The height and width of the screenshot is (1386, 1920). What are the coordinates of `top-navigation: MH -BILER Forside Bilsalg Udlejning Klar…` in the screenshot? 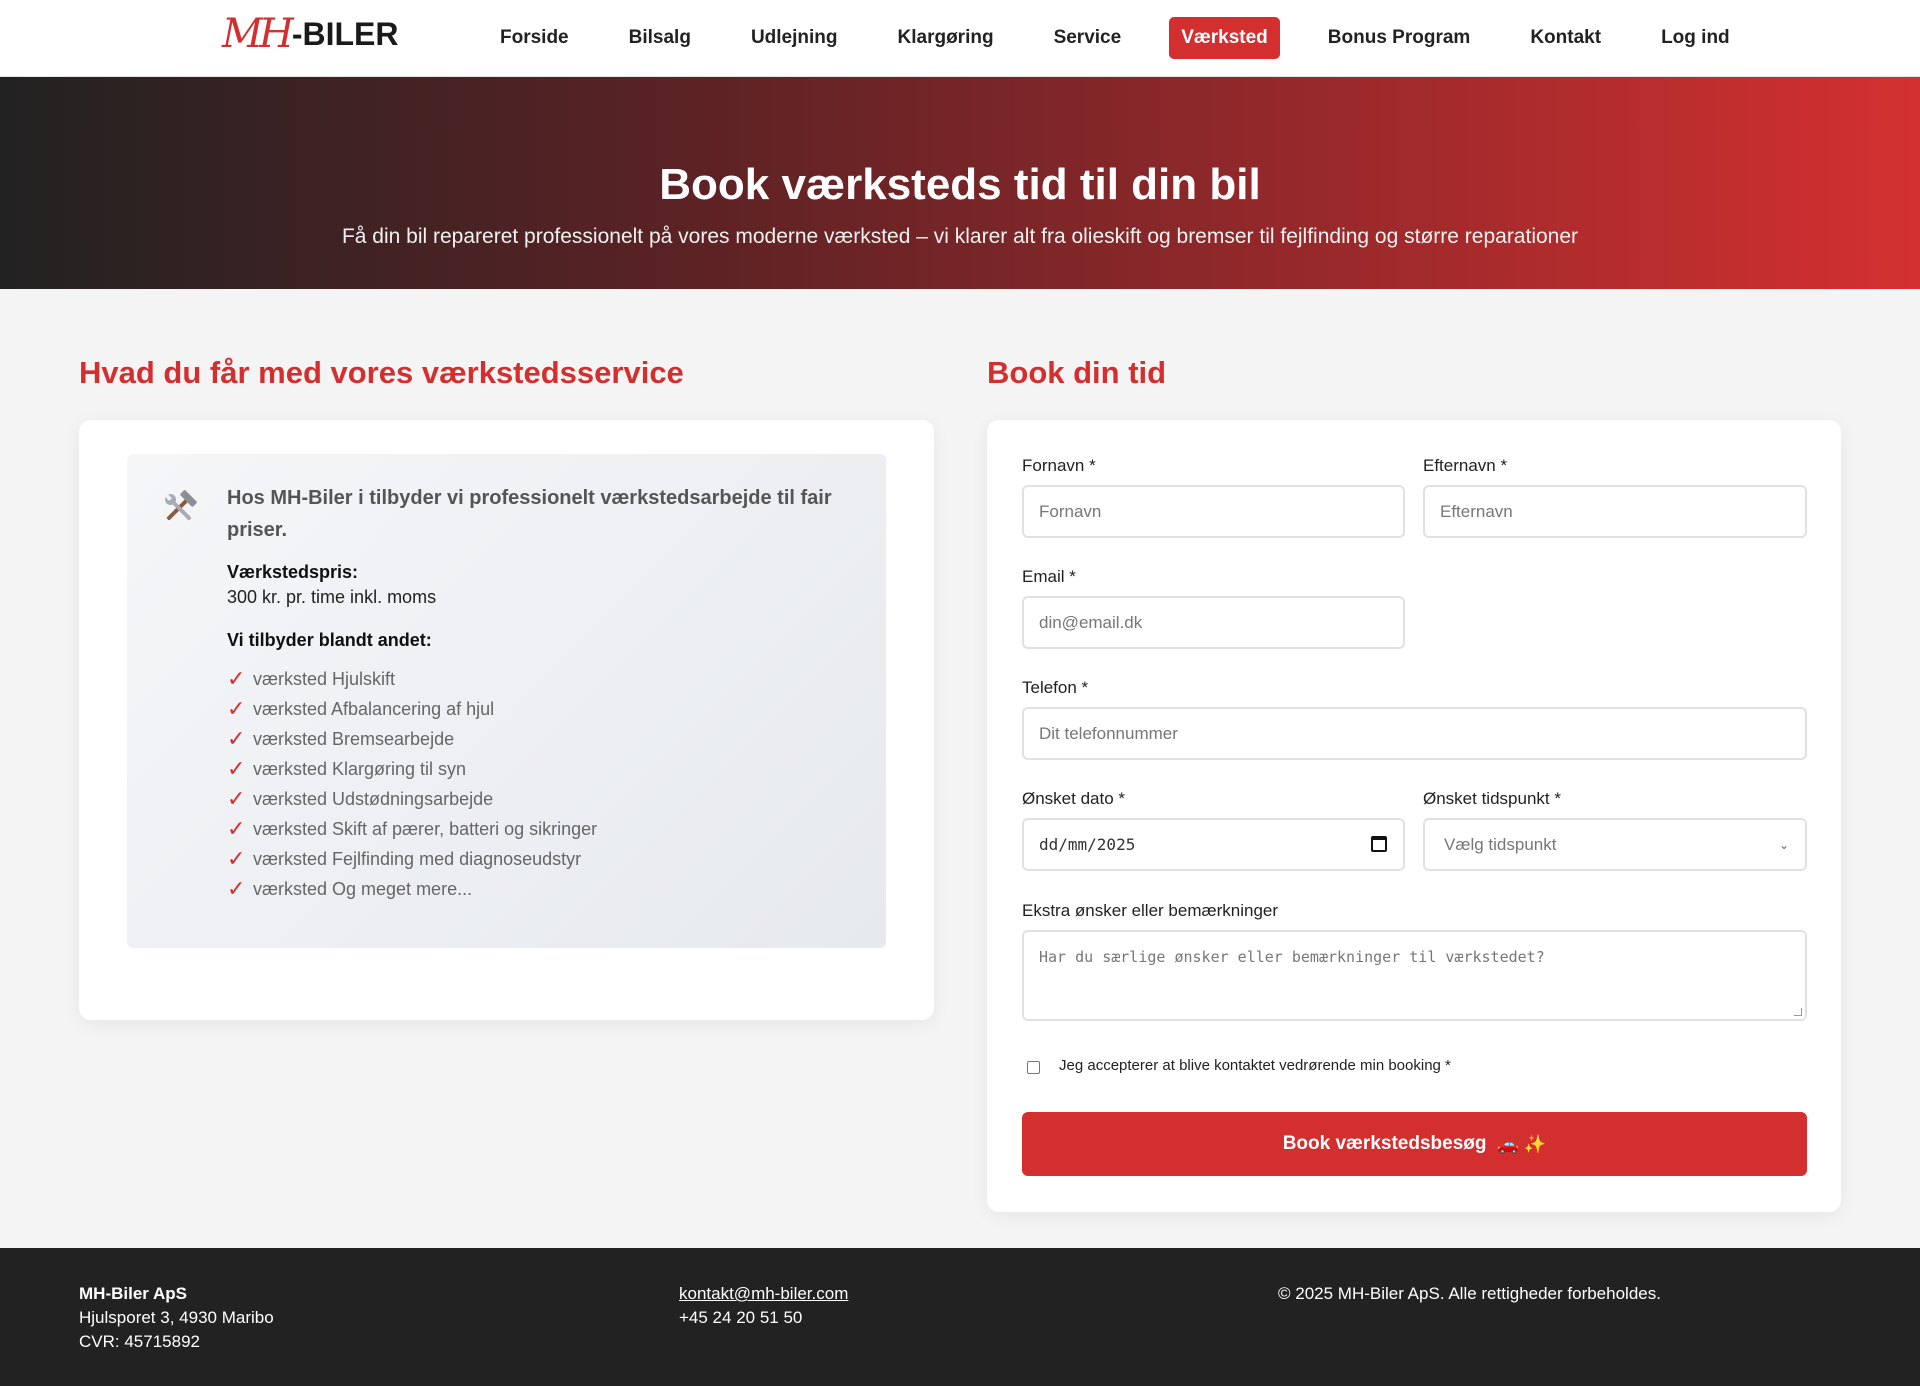 It's located at (960, 38).